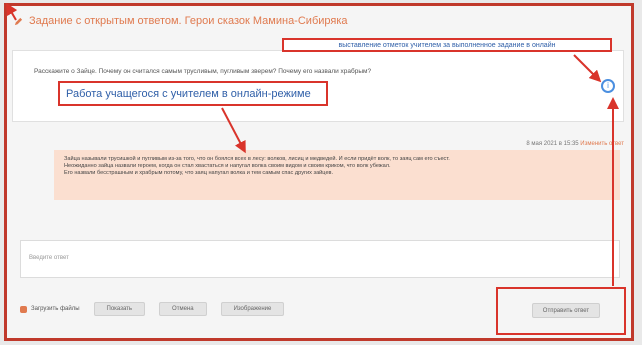 This screenshot has width=642, height=345. What do you see at coordinates (11, 11) in the screenshot?
I see `arrow-to-frame` at bounding box center [11, 11].